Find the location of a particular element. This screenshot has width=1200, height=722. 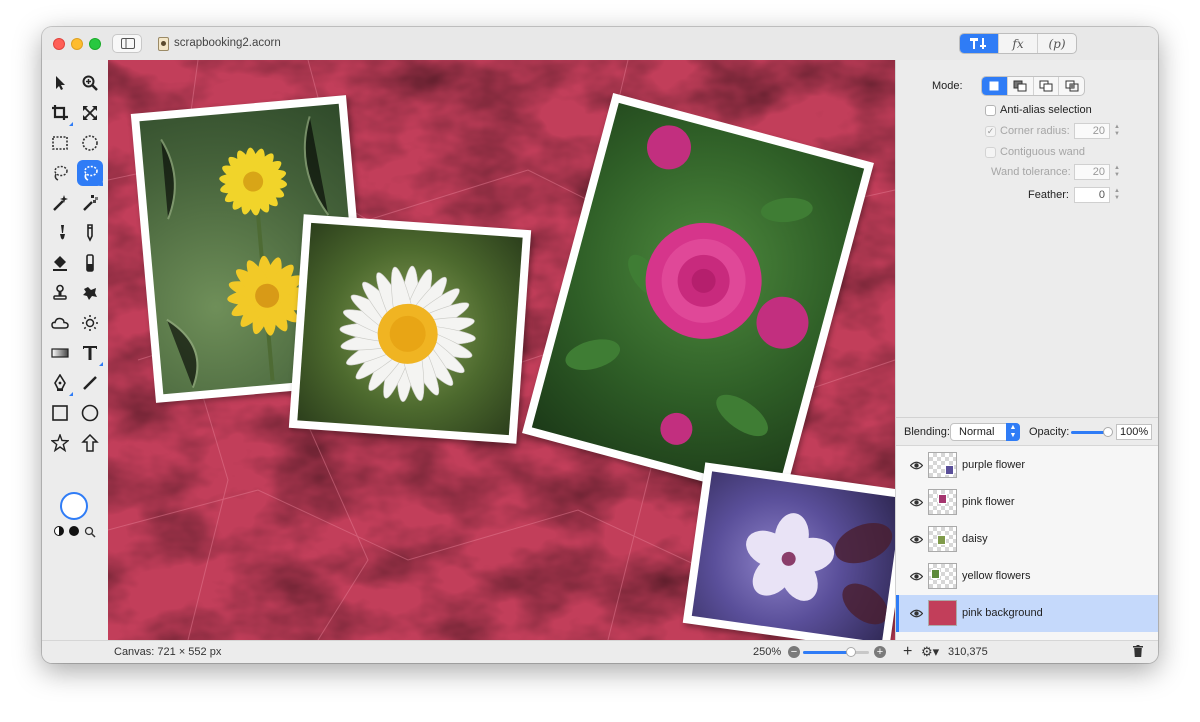

opacity-slider is located at coordinates (1089, 432).